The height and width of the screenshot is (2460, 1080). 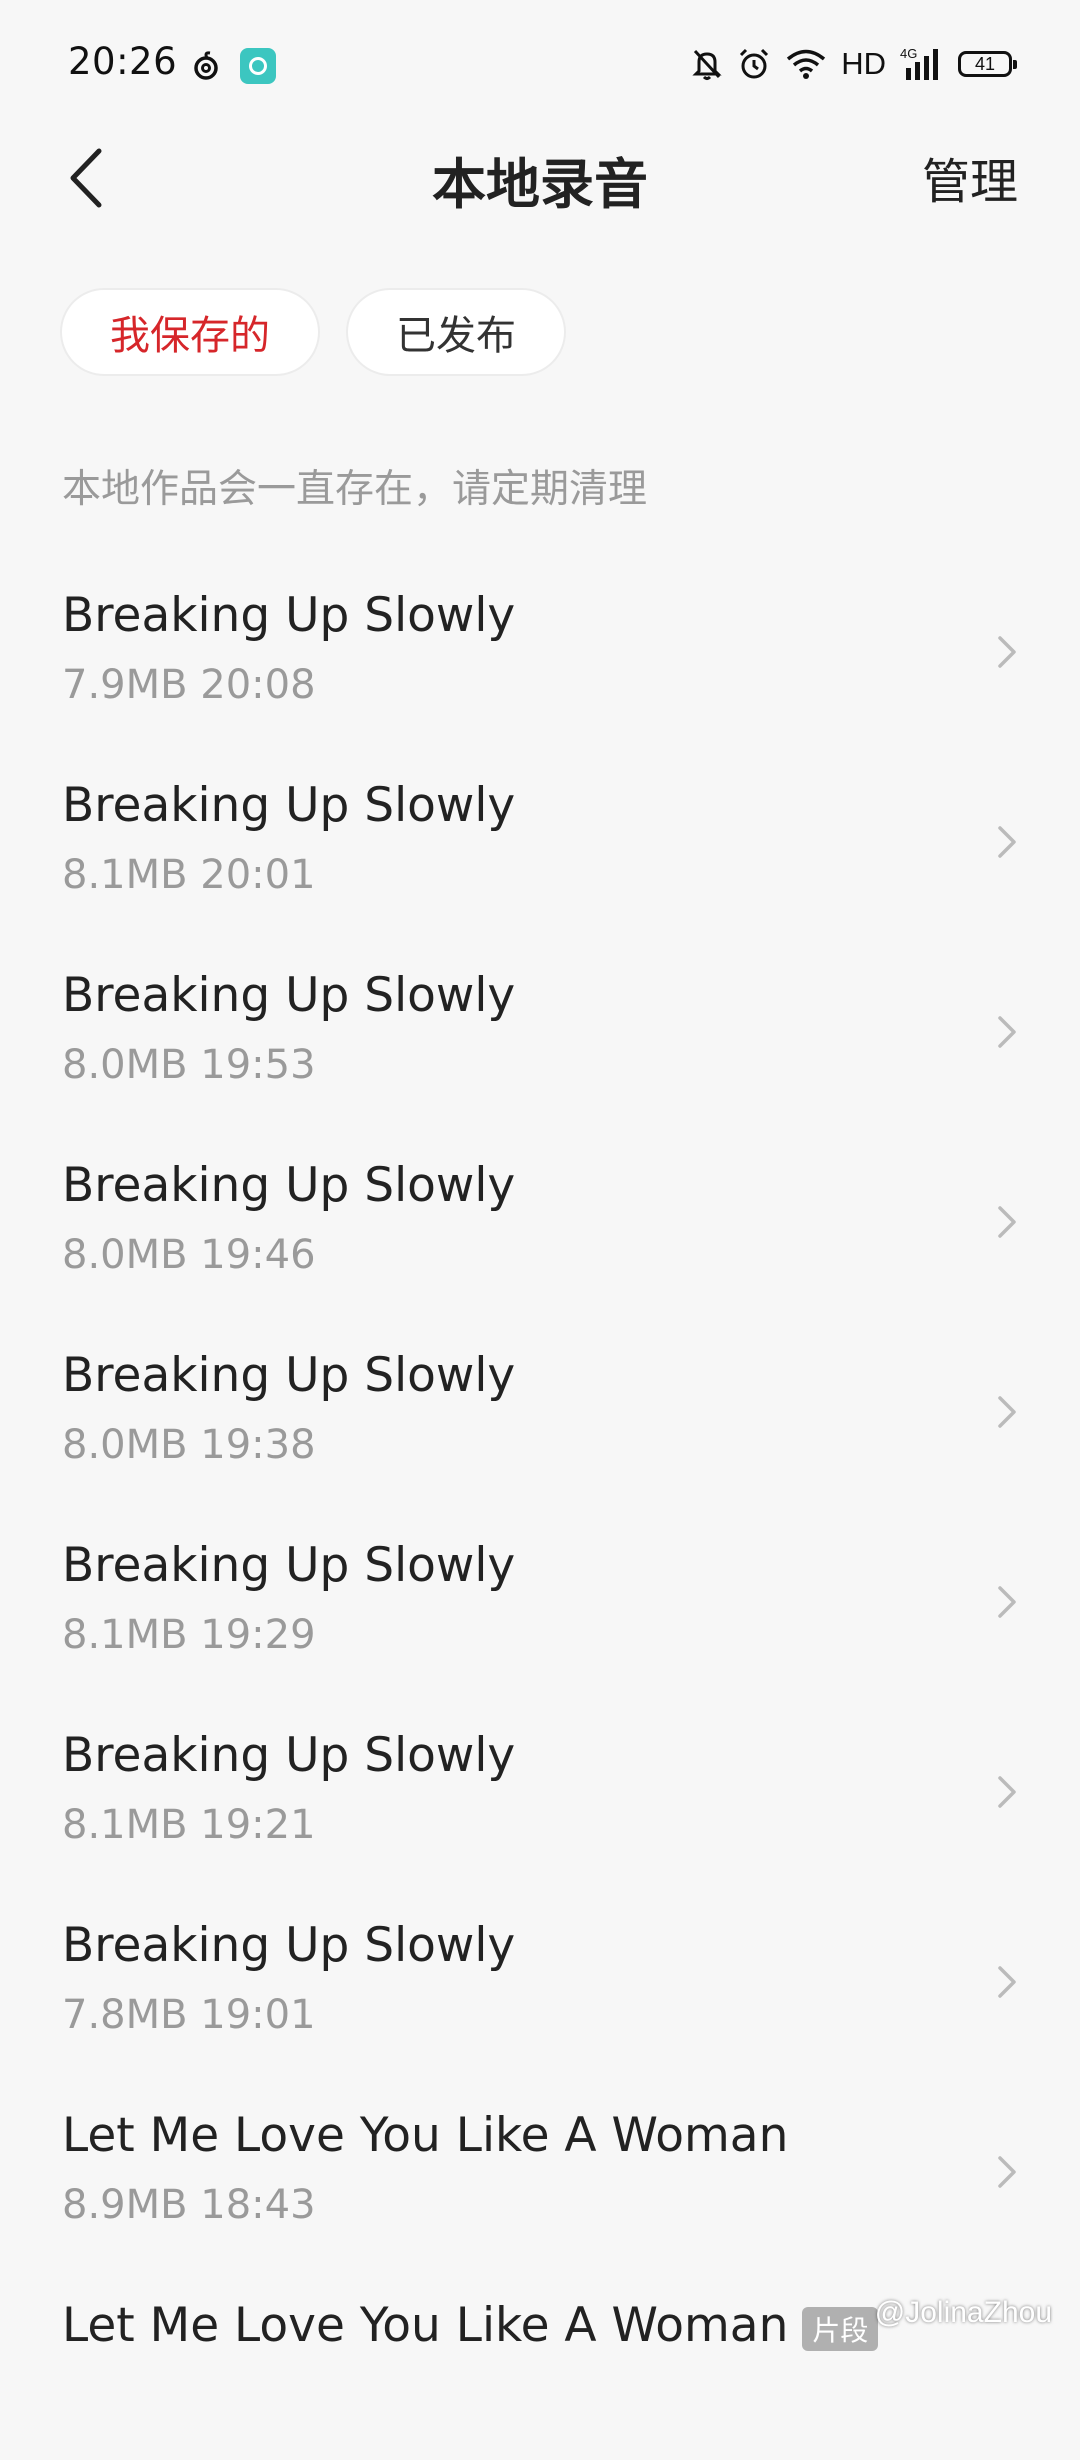 What do you see at coordinates (540, 184) in the screenshot?
I see `page-title: 本地录音` at bounding box center [540, 184].